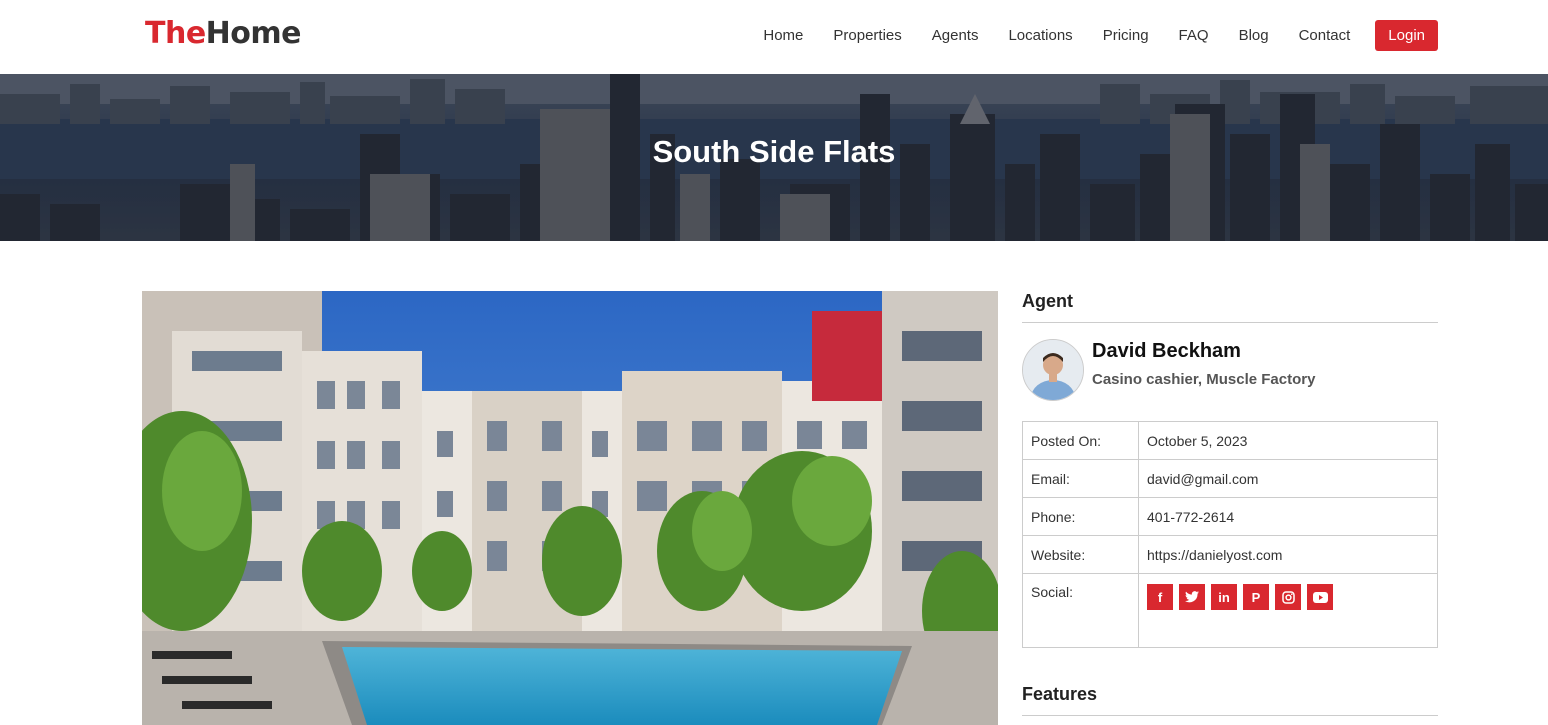 The image size is (1548, 725). I want to click on agent-role: Casino cashier, Muscle Factory, so click(1204, 379).